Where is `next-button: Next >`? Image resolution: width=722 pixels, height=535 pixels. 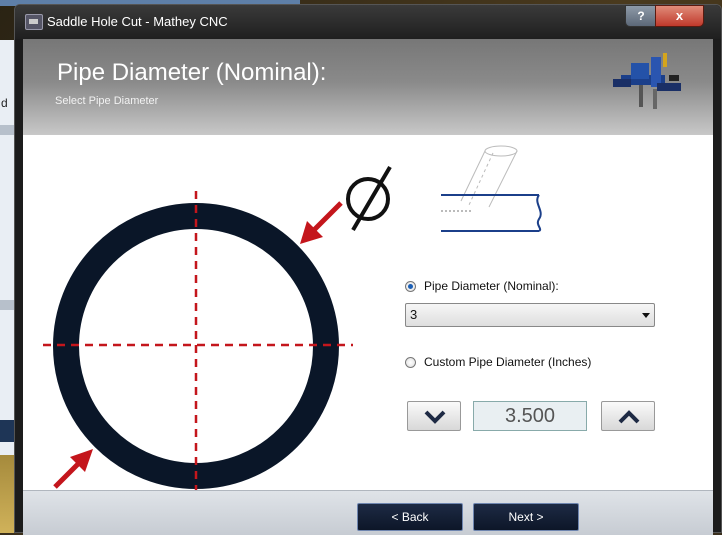
next-button: Next > is located at coordinates (526, 517).